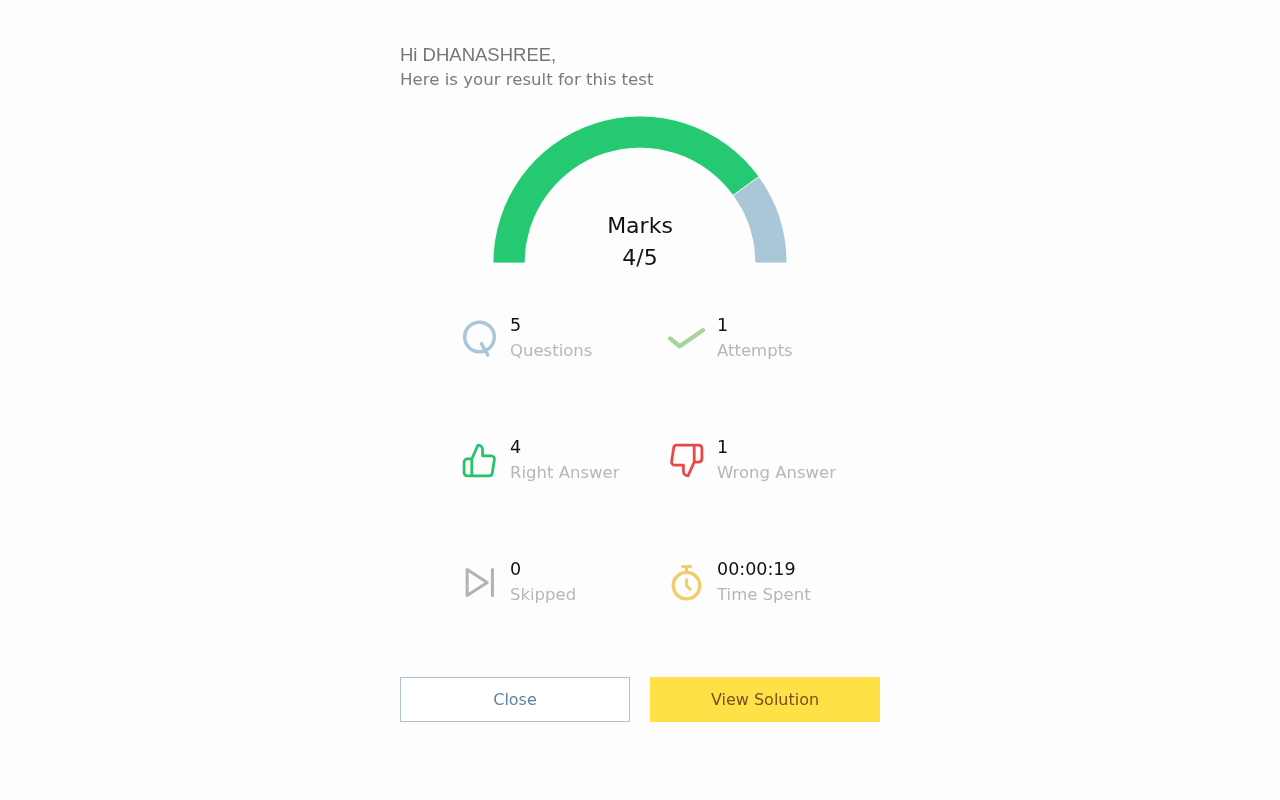  I want to click on gauge-value: 4/5, so click(640, 258).